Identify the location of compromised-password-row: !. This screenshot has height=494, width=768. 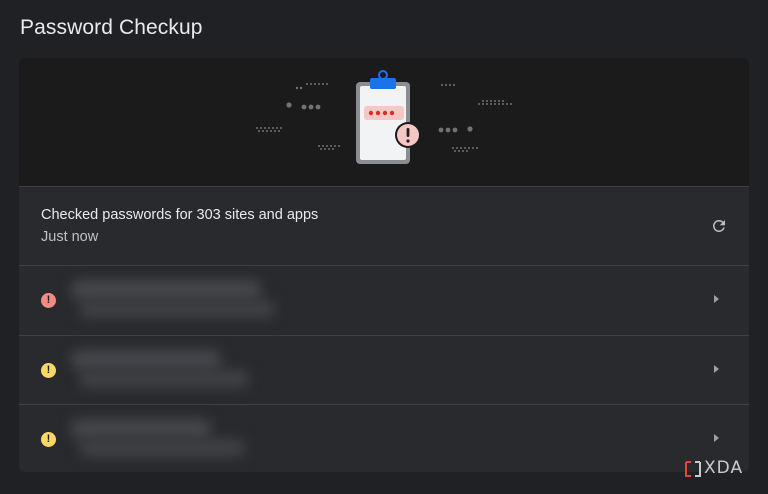
(384, 300).